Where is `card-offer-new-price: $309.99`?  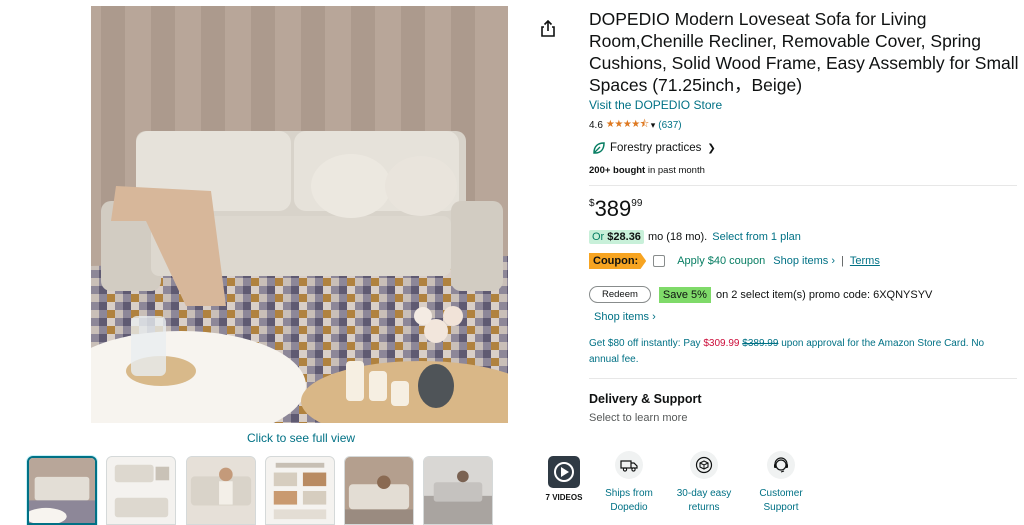
card-offer-new-price: $309.99 is located at coordinates (721, 343).